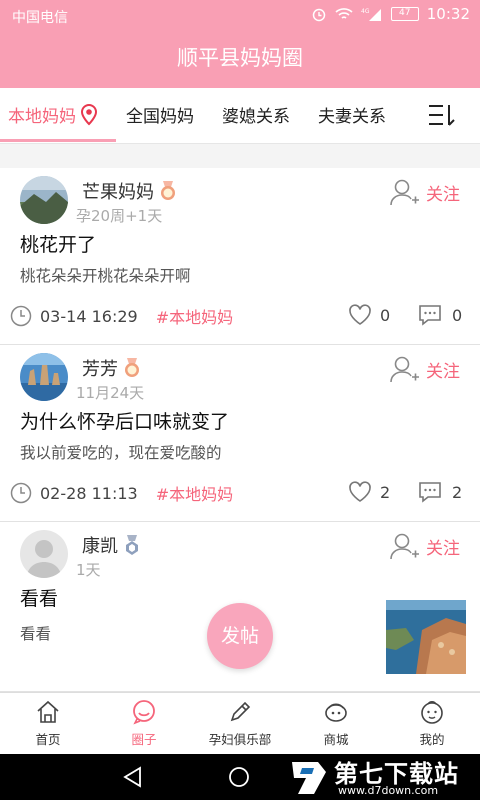 The image size is (480, 800). I want to click on post-image, so click(426, 637).